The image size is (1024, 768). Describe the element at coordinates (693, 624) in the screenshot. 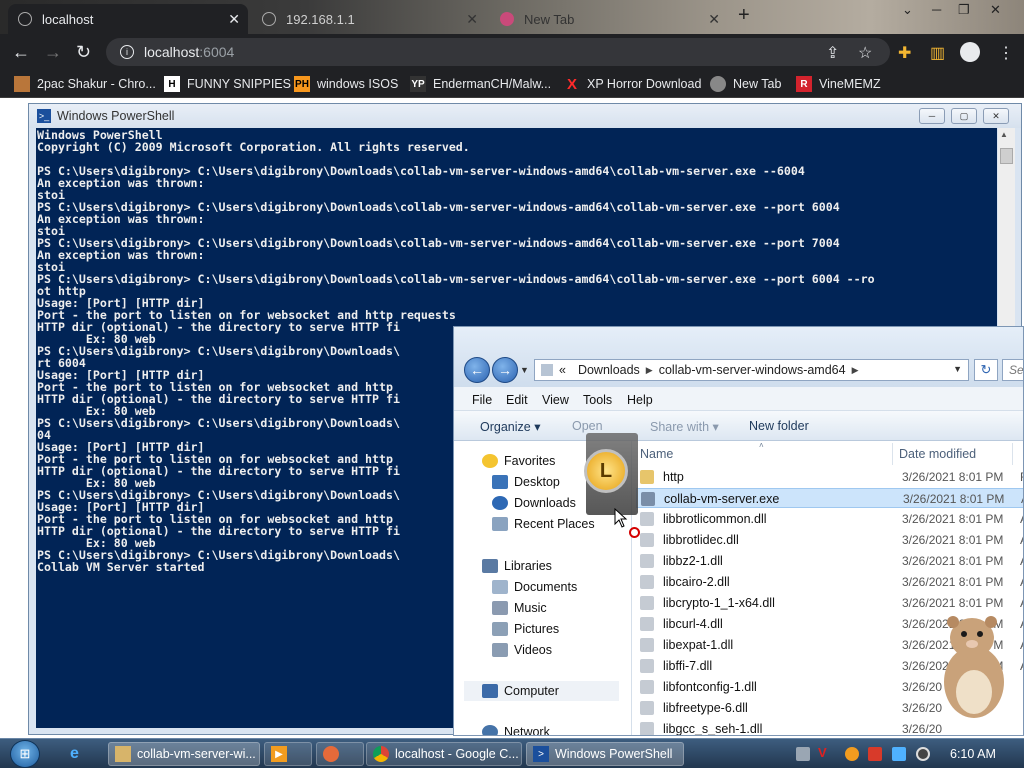

I see `file-name: libcurl-4.dll` at that location.